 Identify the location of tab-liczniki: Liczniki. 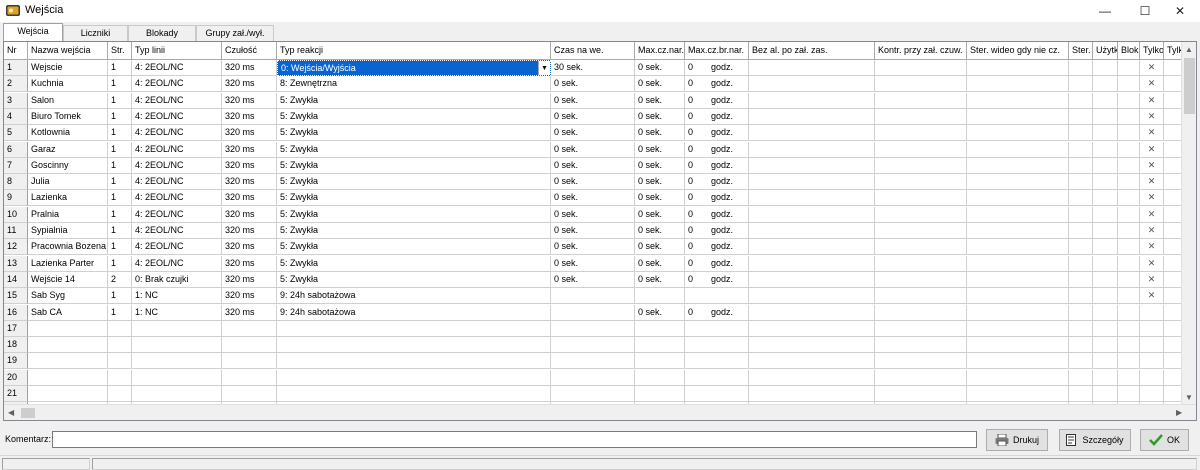
(95, 33).